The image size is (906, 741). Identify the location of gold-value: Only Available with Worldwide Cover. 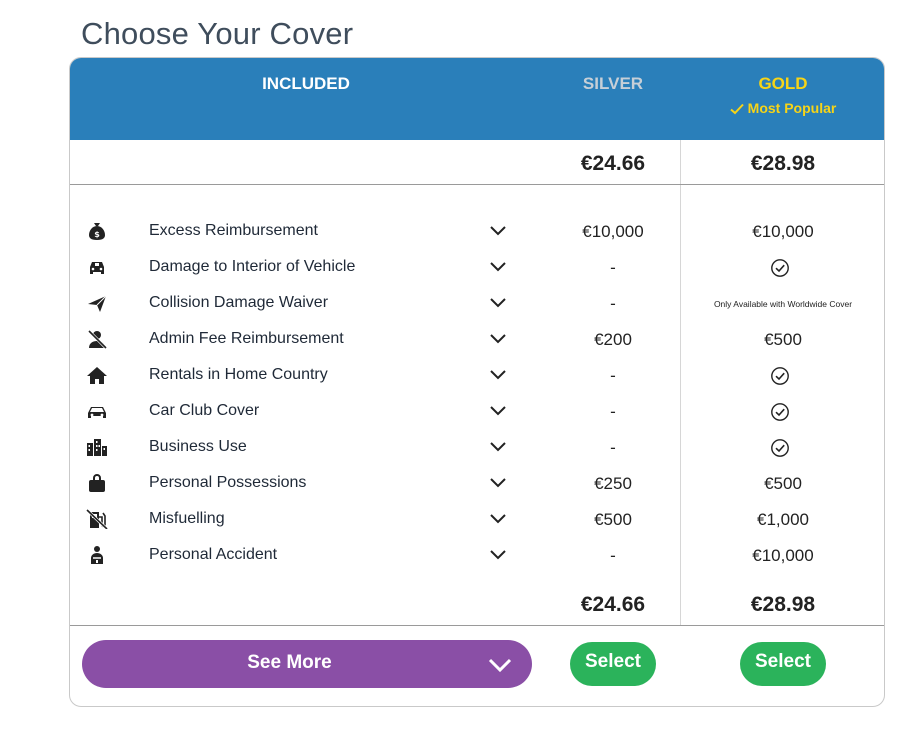
(783, 304).